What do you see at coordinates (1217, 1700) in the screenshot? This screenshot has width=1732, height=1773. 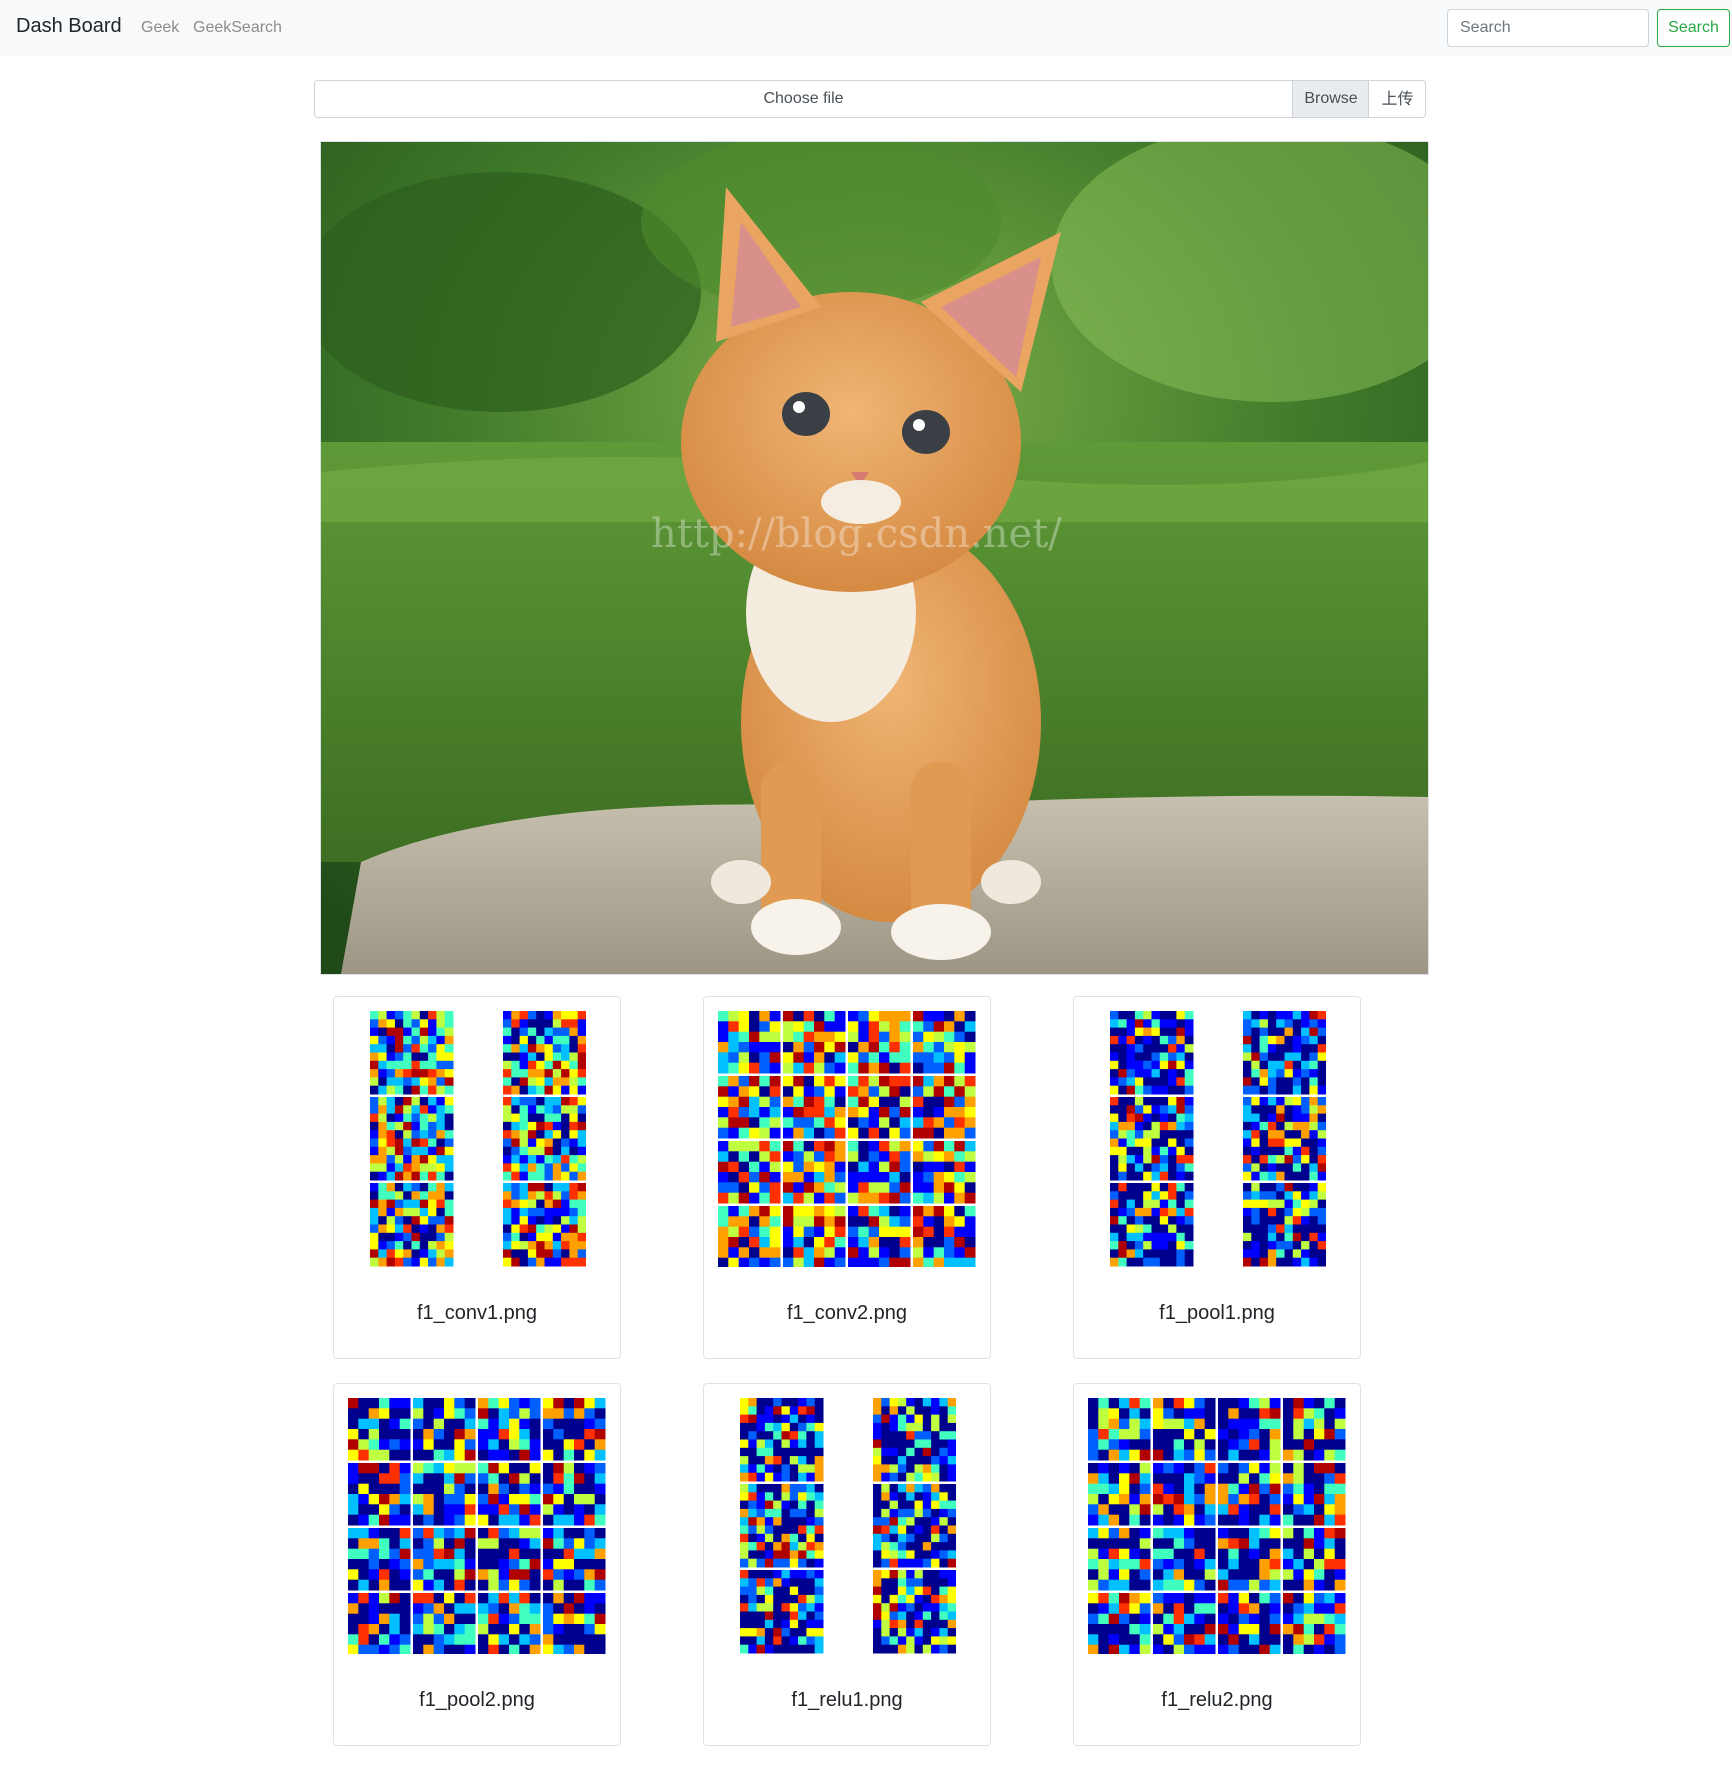 I see `feature-card-title: f1_relu2.png` at bounding box center [1217, 1700].